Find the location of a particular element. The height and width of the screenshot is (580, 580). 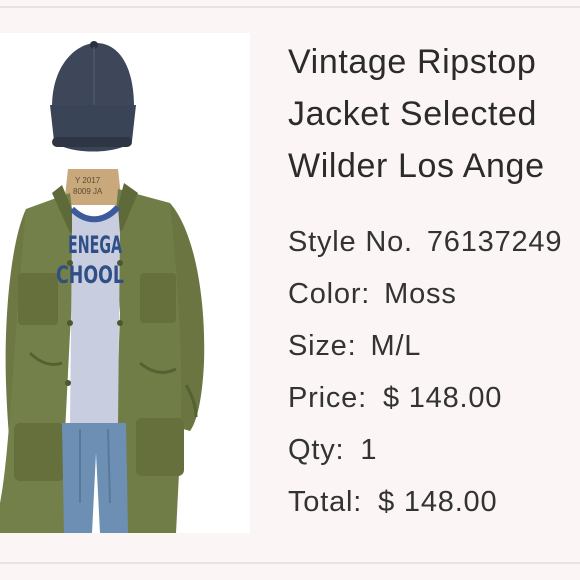

color-label: Color: is located at coordinates (329, 294).